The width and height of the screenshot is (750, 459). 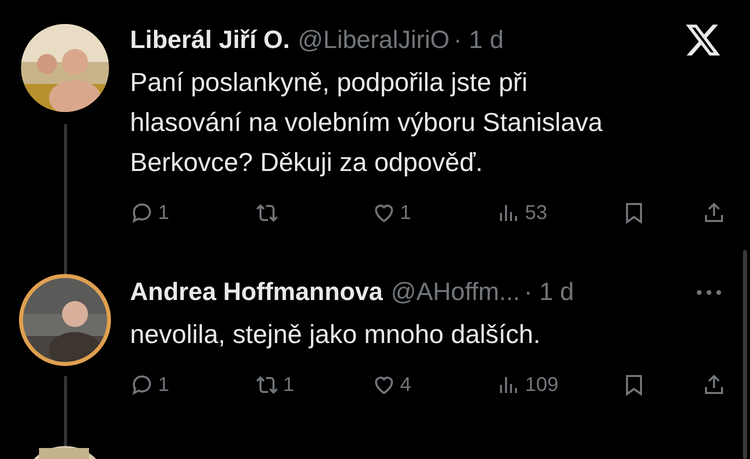 I want to click on view-count: 53, so click(x=536, y=213).